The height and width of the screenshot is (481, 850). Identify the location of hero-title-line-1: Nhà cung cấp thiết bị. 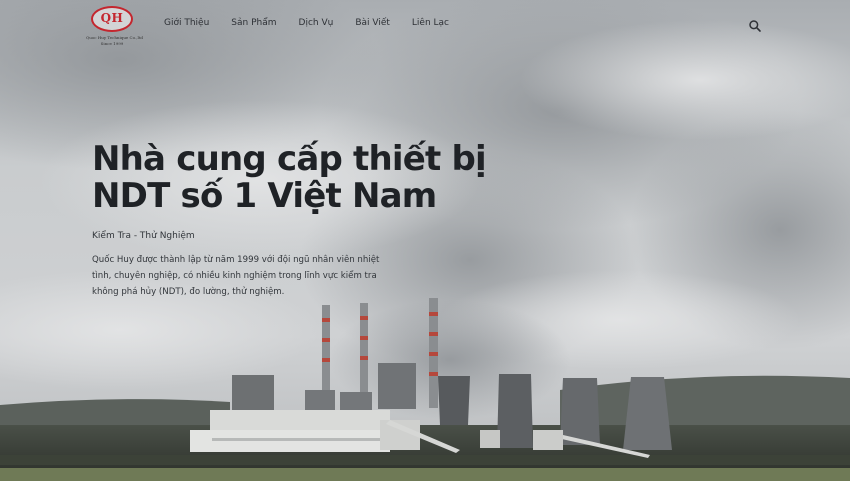
(289, 159).